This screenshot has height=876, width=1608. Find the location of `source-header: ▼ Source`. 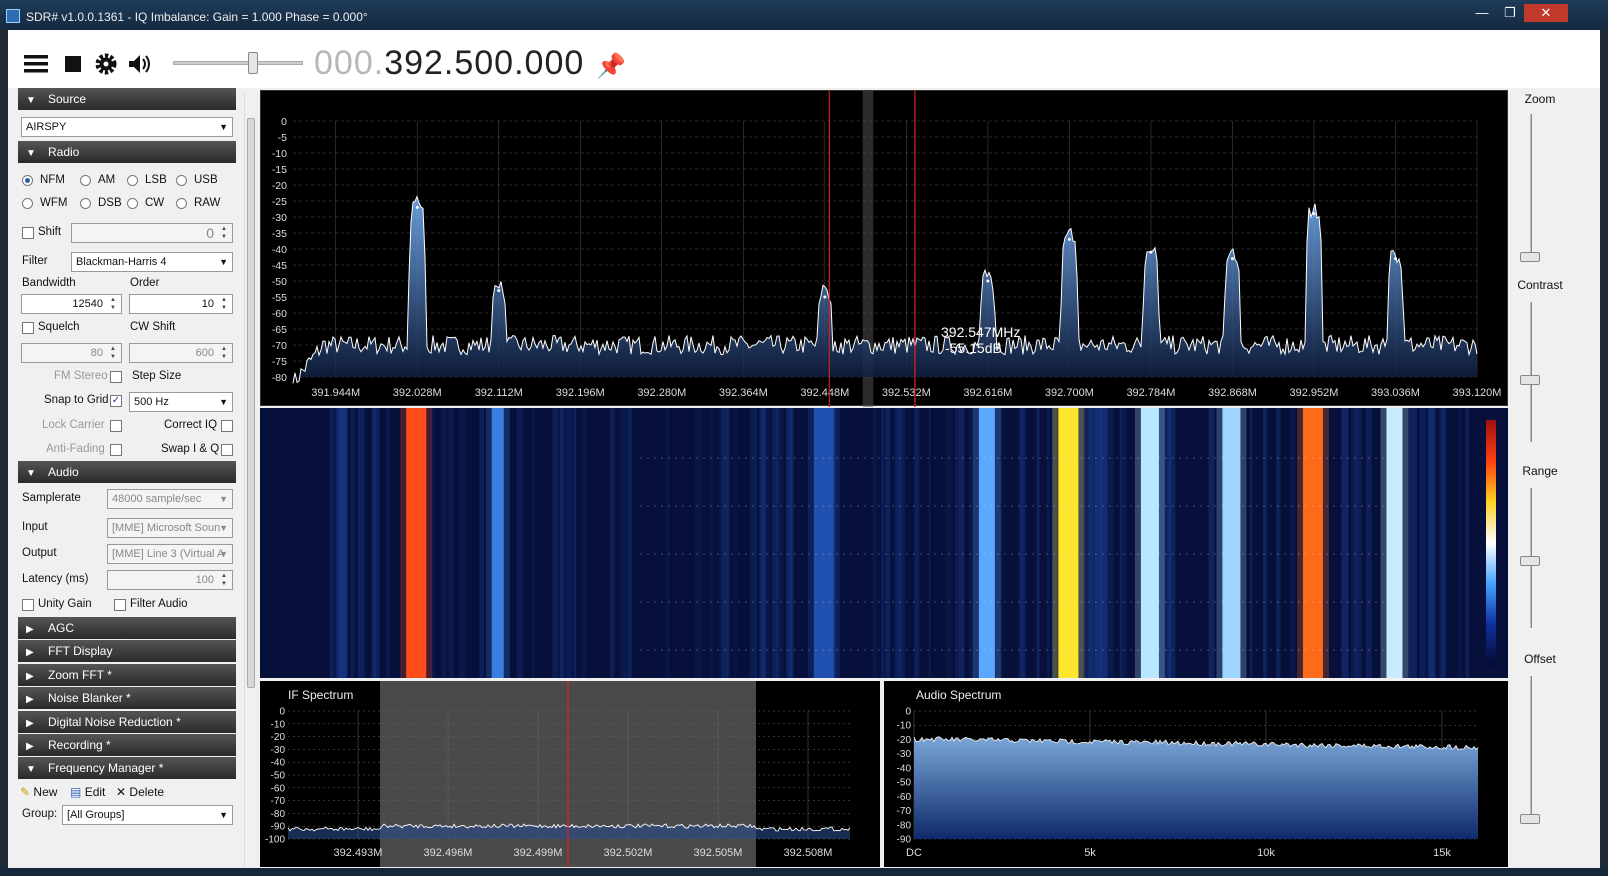

source-header: ▼ Source is located at coordinates (127, 99).